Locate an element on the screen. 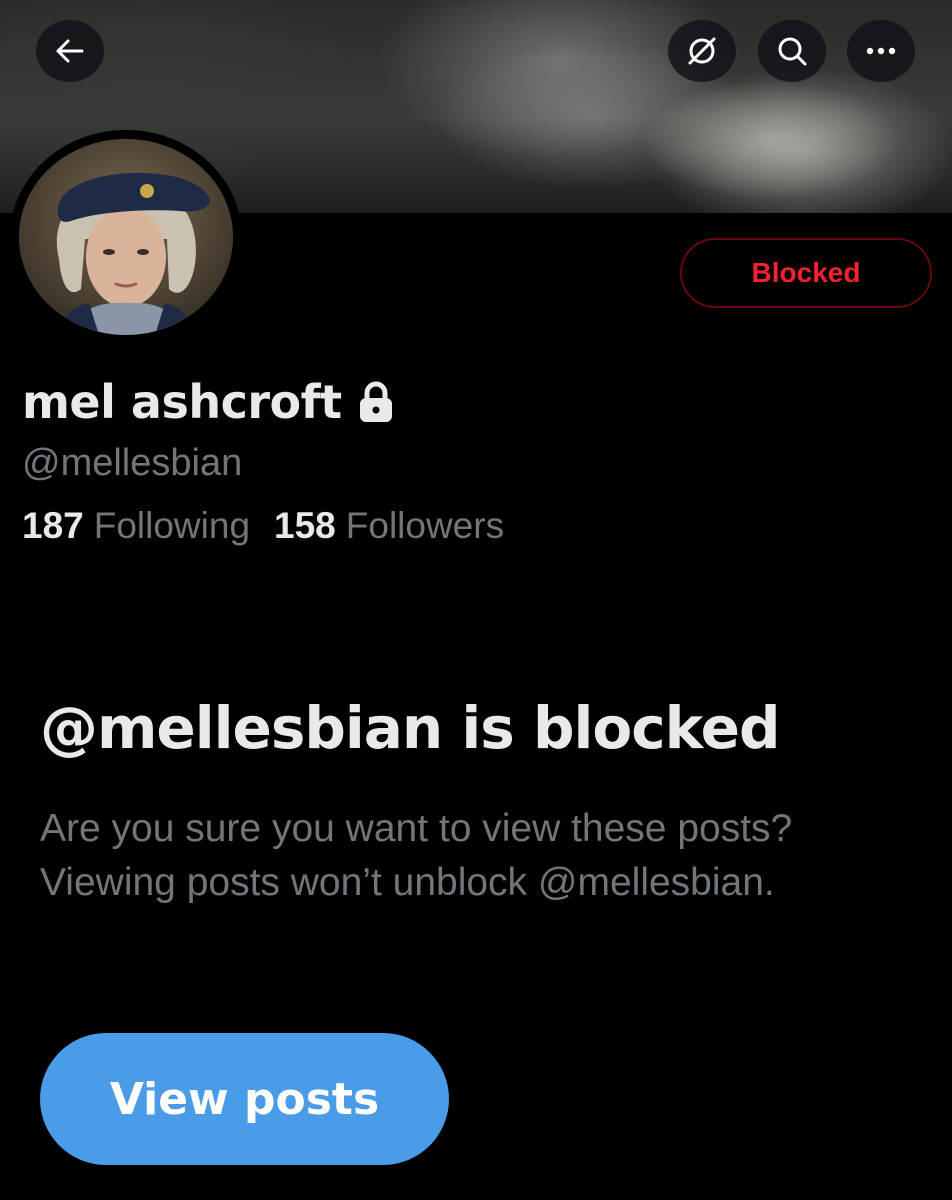 The height and width of the screenshot is (1200, 952). more-button is located at coordinates (881, 51).